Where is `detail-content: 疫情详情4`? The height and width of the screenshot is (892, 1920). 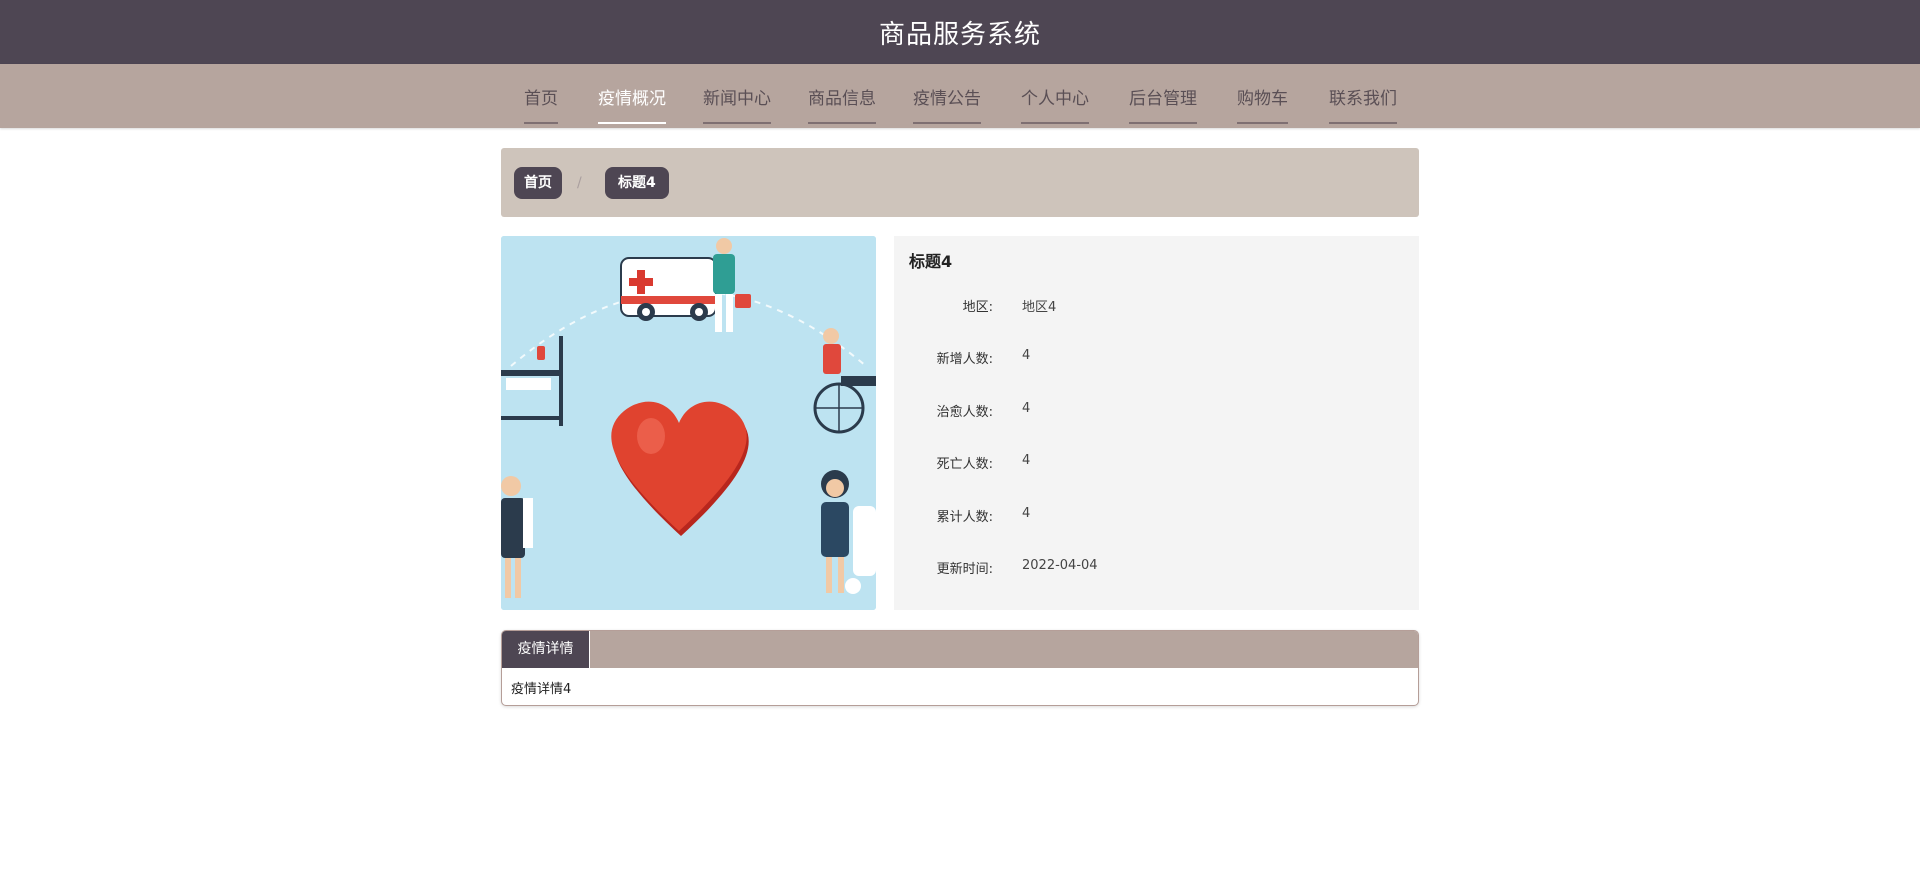
detail-content: 疫情详情4 is located at coordinates (541, 689).